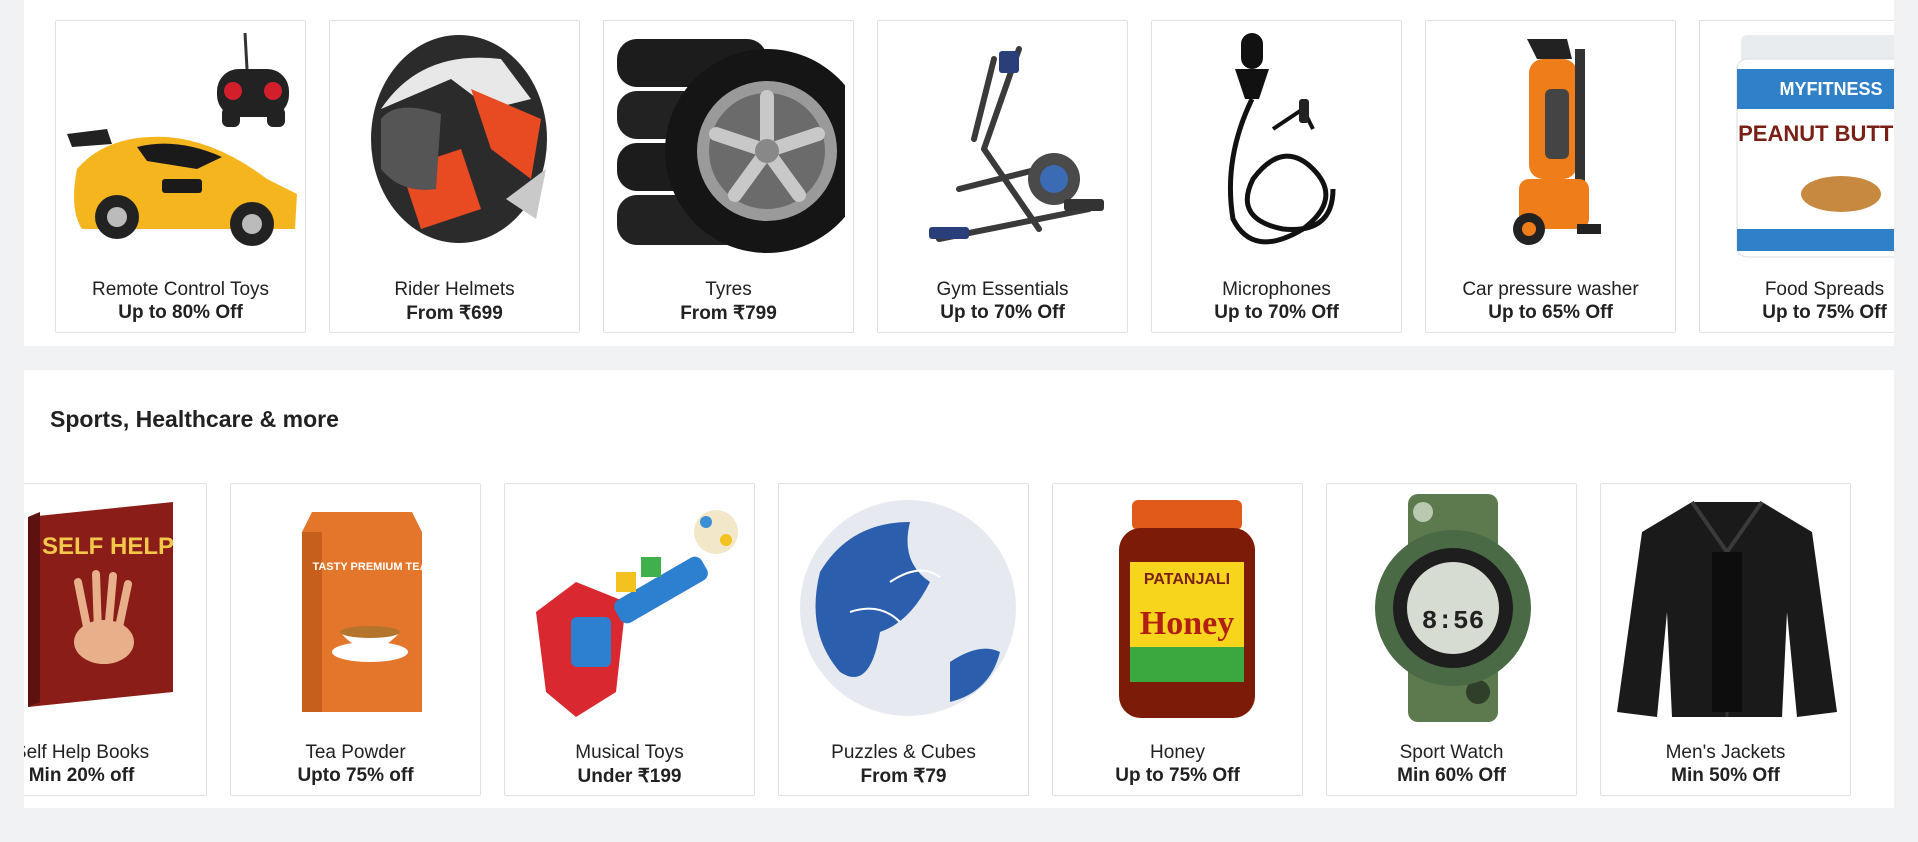 Image resolution: width=1918 pixels, height=842 pixels. Describe the element at coordinates (356, 608) in the screenshot. I see `tea-pack-icon: TASTY PREMIUM TEA` at that location.